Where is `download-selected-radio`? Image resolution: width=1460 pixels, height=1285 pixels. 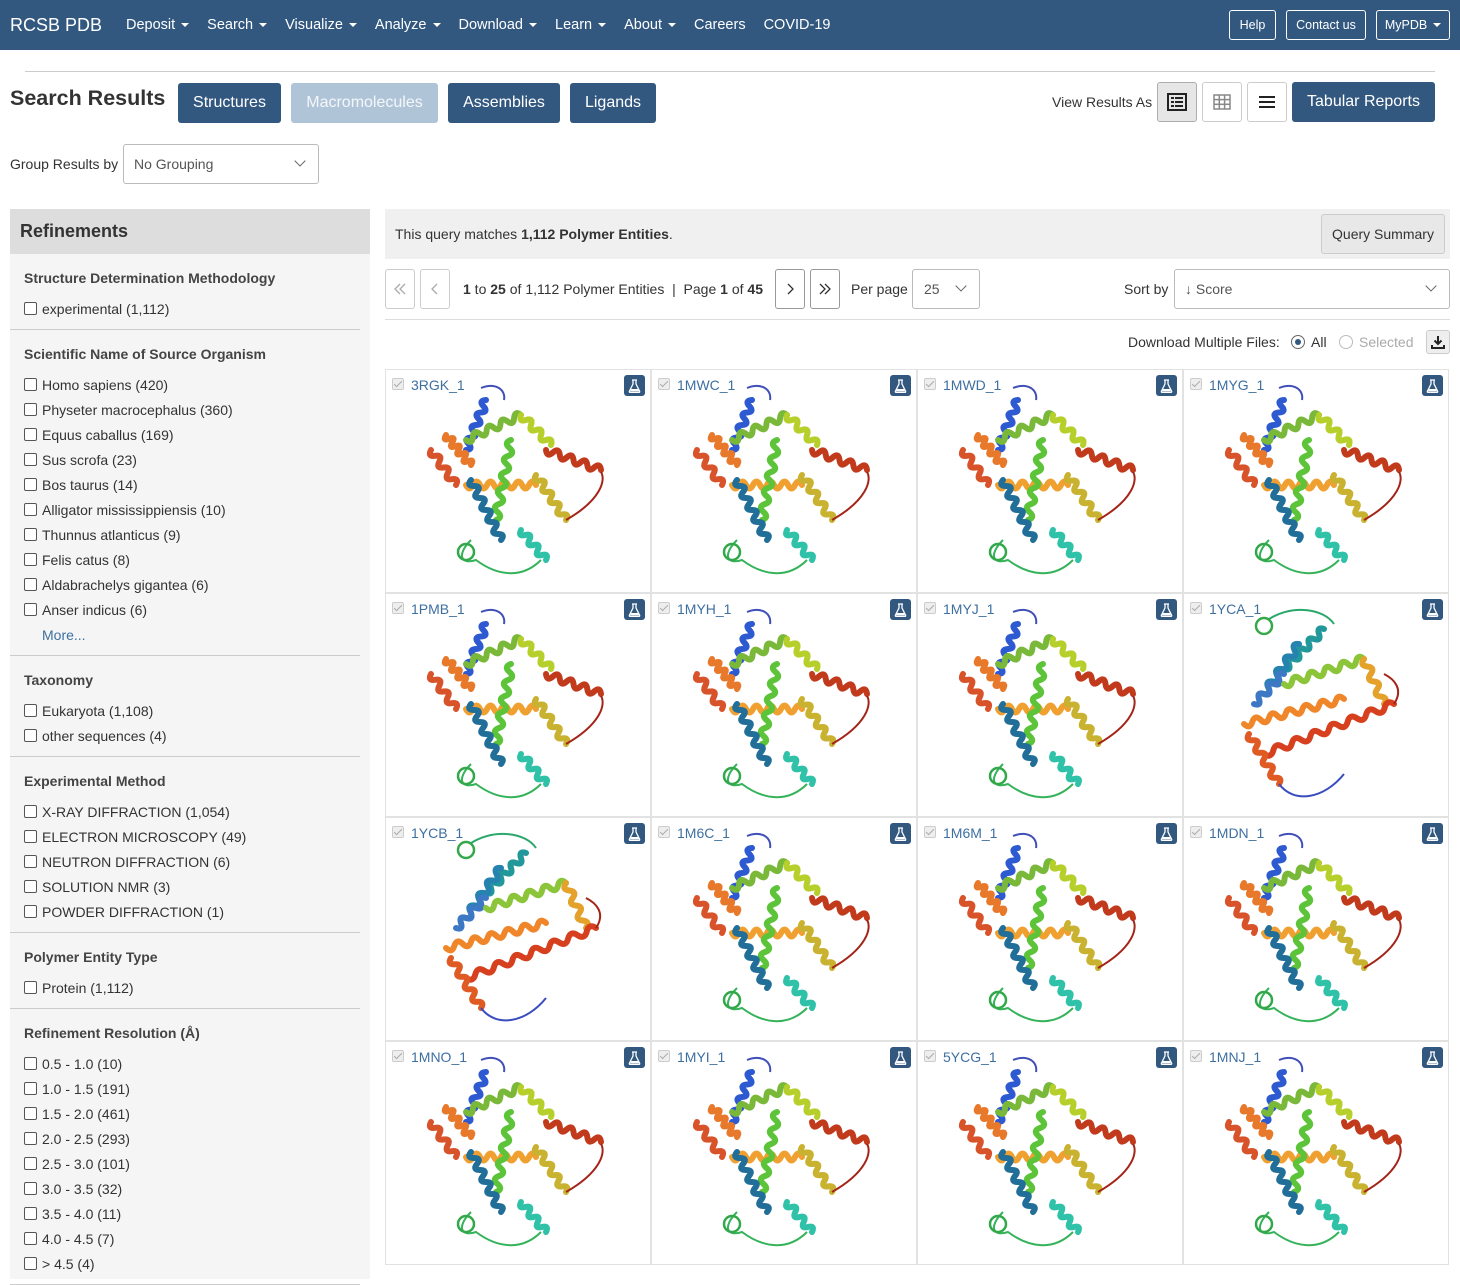
download-selected-radio is located at coordinates (1346, 342).